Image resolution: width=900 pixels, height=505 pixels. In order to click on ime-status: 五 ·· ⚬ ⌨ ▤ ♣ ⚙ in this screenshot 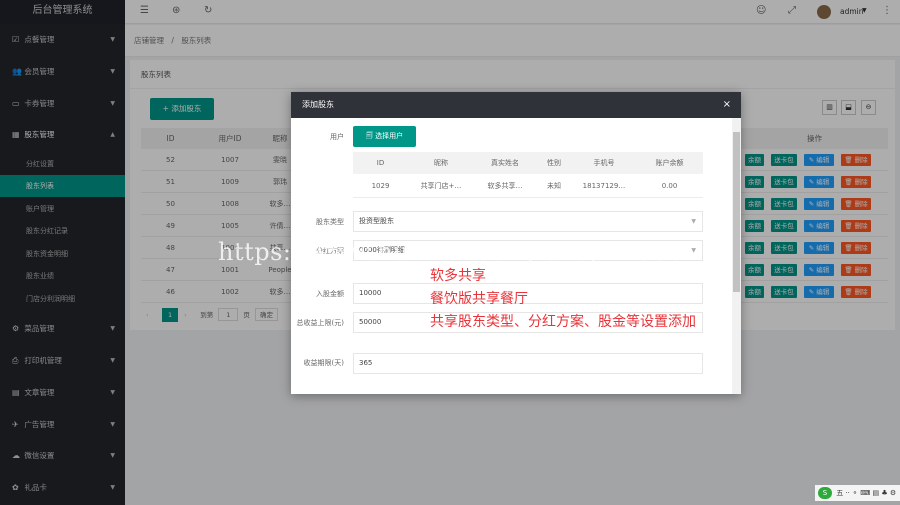, I will do `click(866, 493)`.